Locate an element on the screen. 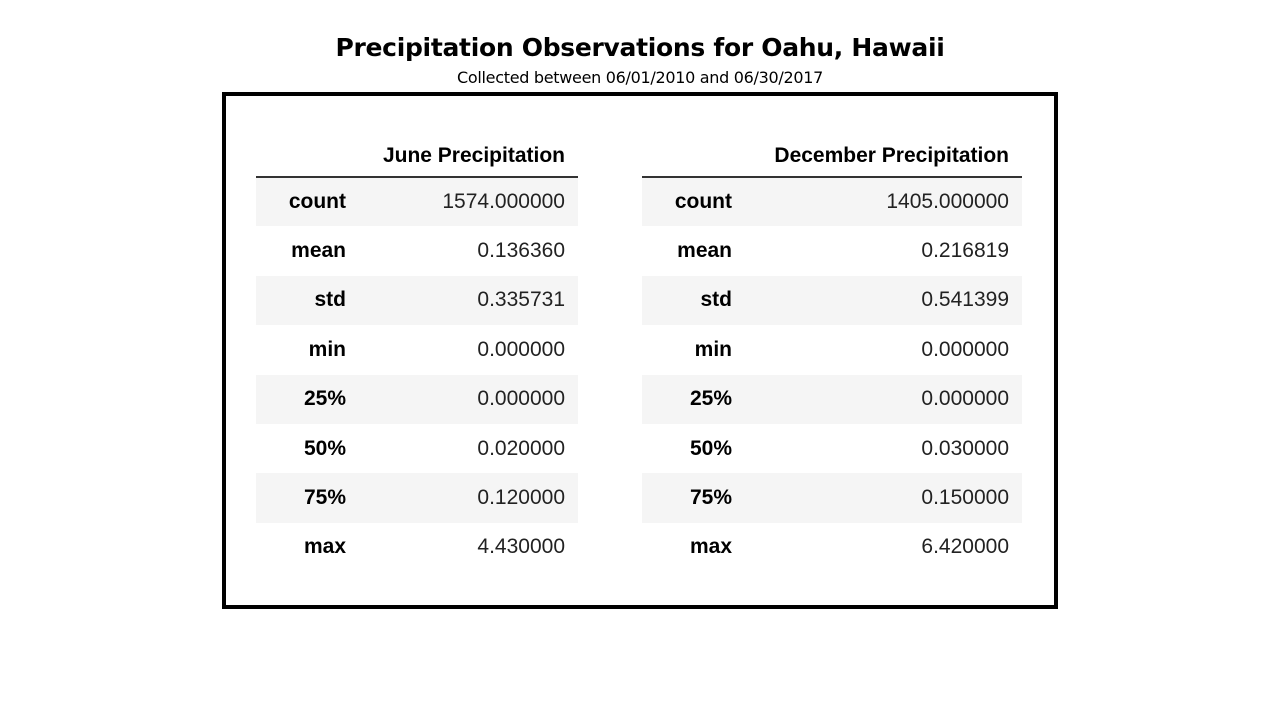 Image resolution: width=1280 pixels, height=720 pixels. row-value: 0.030000 is located at coordinates (965, 448).